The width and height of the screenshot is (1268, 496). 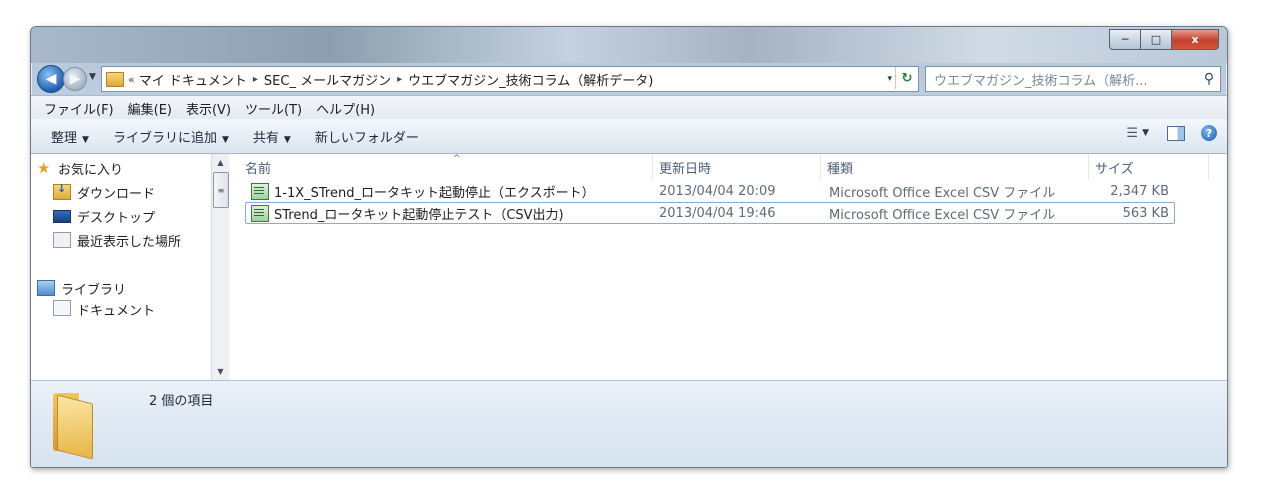 What do you see at coordinates (44, 168) in the screenshot?
I see `star-icon: ★` at bounding box center [44, 168].